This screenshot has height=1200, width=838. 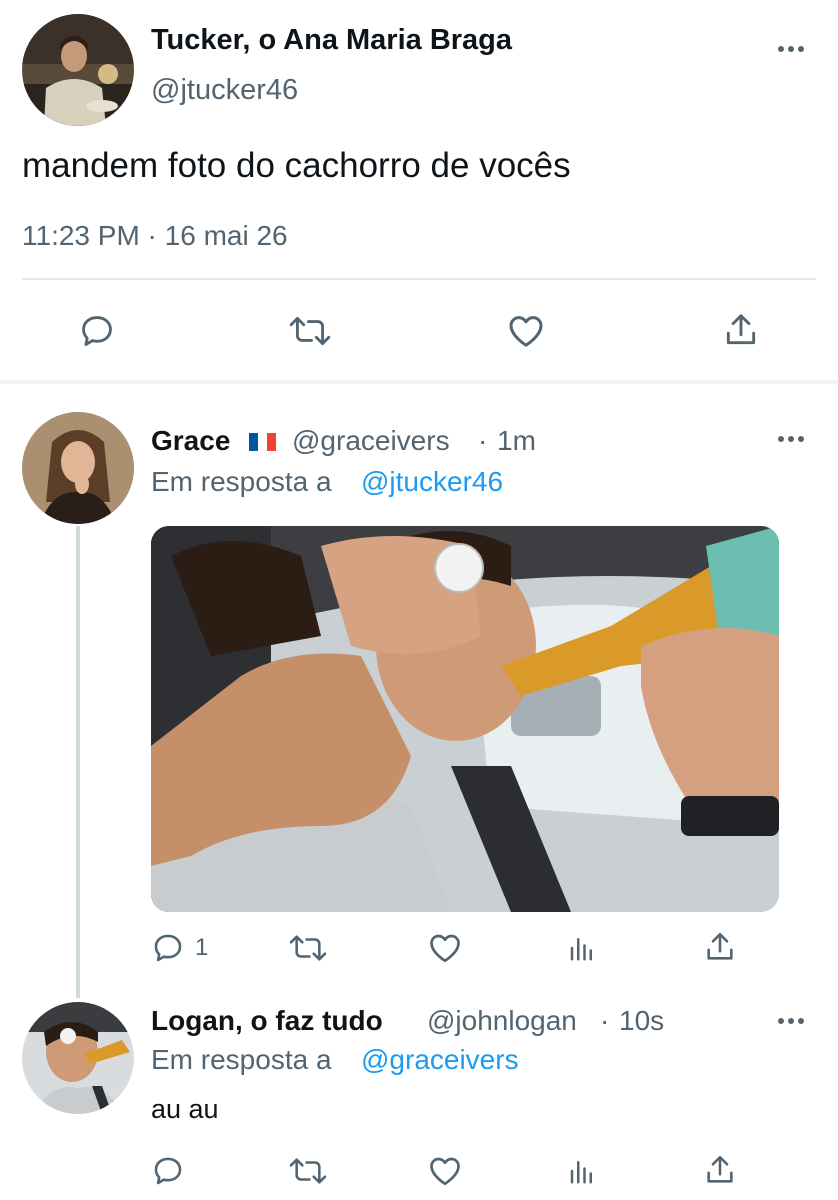 I want to click on author-handle: @johnlogan, so click(x=502, y=1021).